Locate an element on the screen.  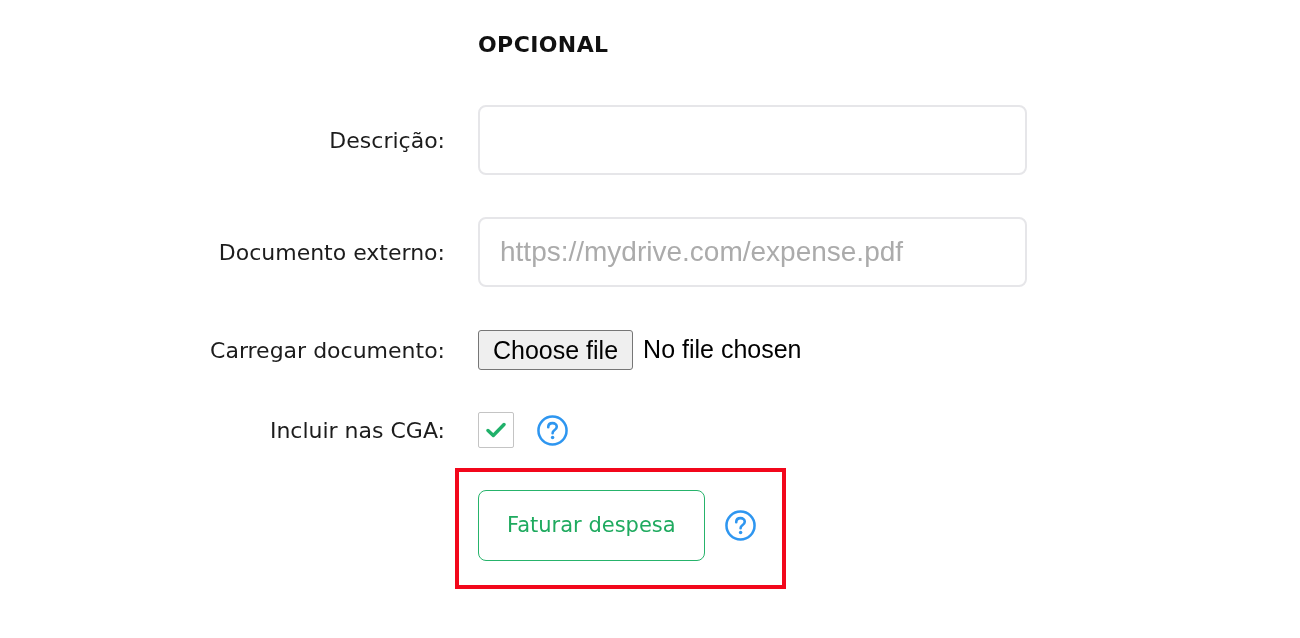
file-status-text: No file chosen is located at coordinates (722, 350).